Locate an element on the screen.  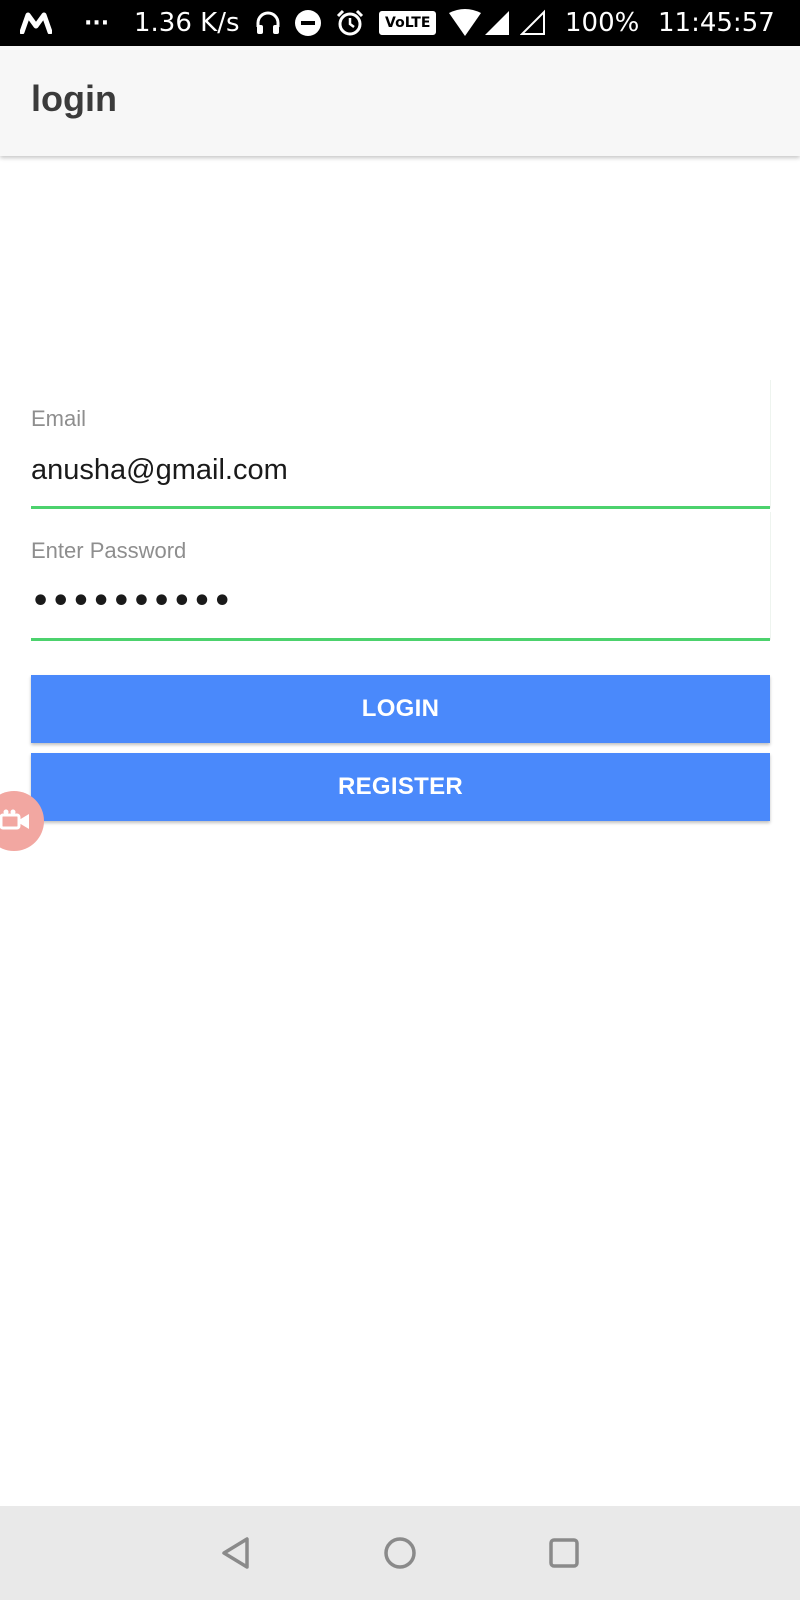
screen-recorder-icon is located at coordinates (15, 823).